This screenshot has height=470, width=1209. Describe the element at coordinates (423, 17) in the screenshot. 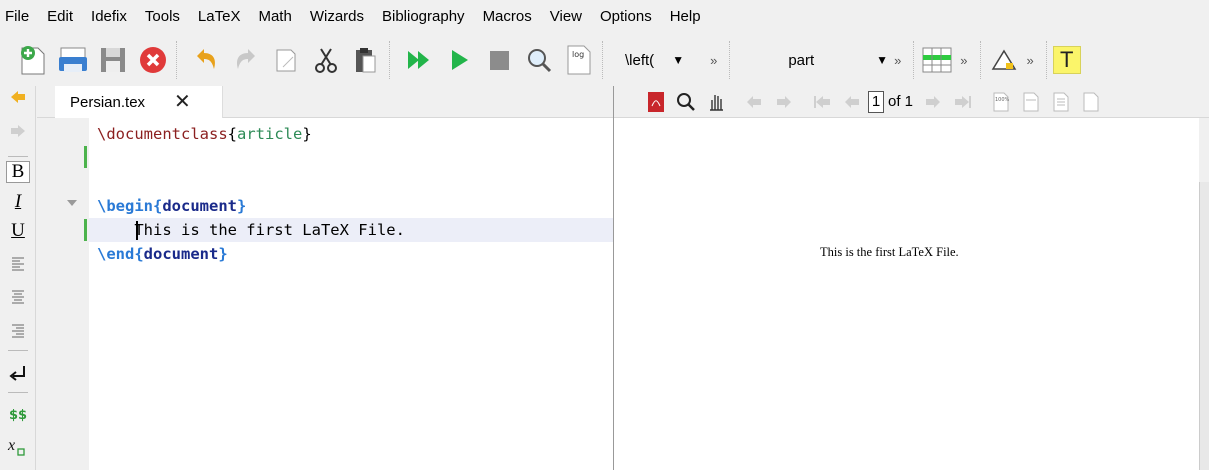

I see `menu-bibliography: Bibliography` at that location.